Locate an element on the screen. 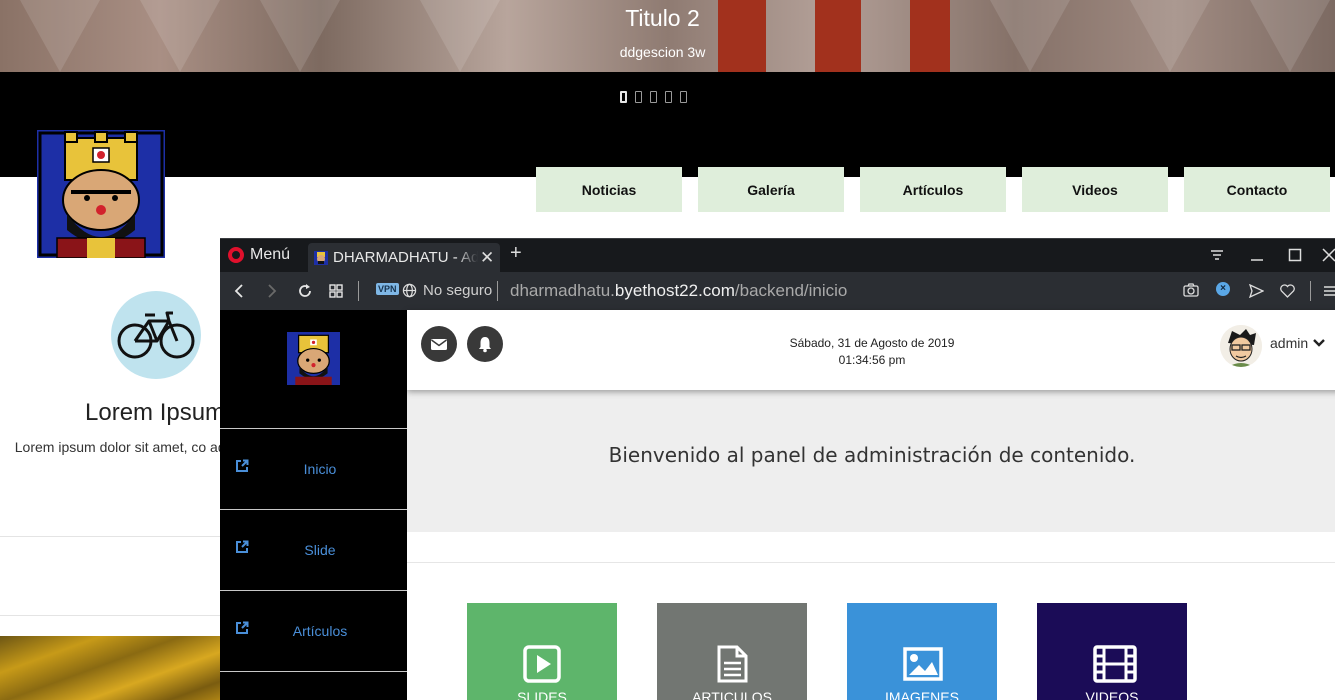 This screenshot has height=700, width=1335. current-time: 01:34:56 pm is located at coordinates (872, 360).